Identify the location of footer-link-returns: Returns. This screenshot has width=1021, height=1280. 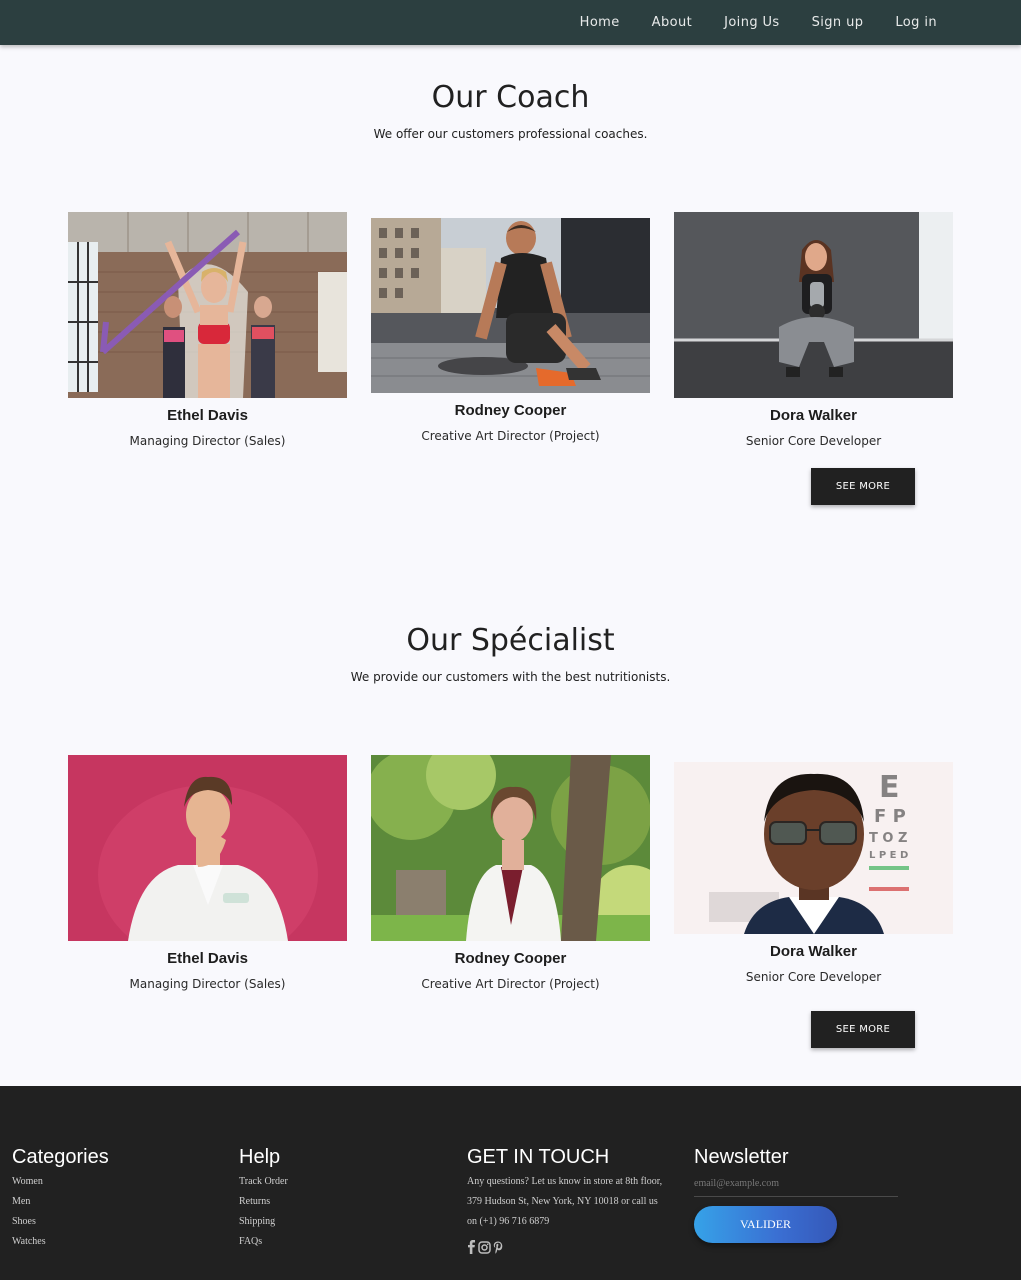
(349, 1202).